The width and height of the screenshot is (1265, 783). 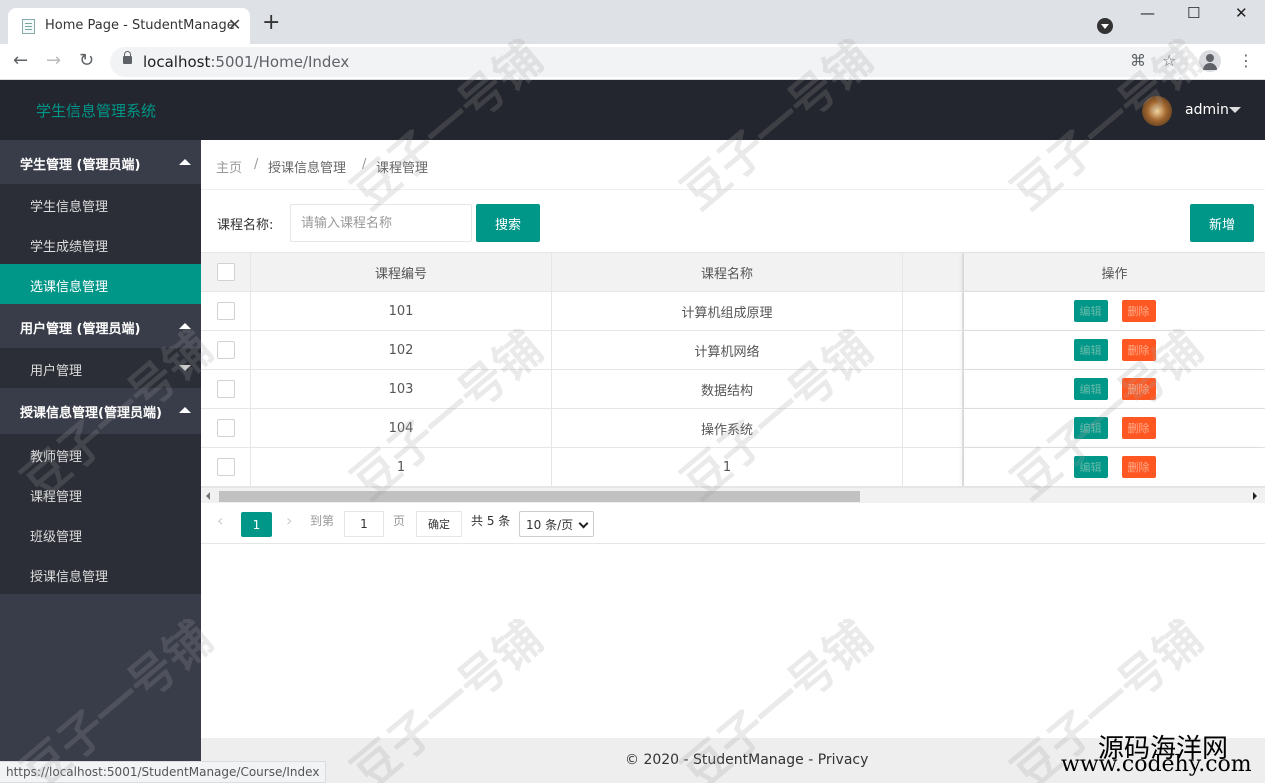 What do you see at coordinates (727, 389) in the screenshot?
I see `course-name-cell: 数据结构` at bounding box center [727, 389].